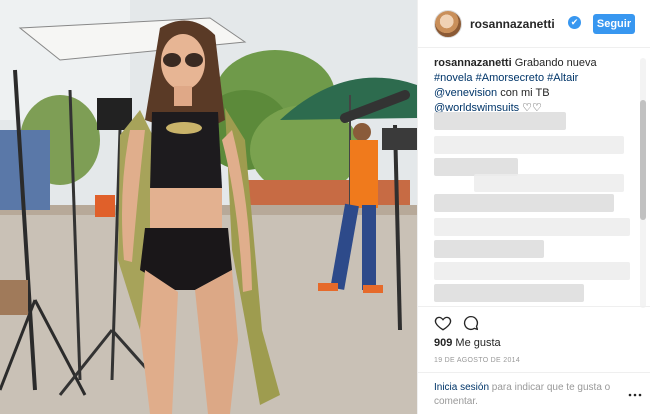 This screenshot has height=414, width=650. What do you see at coordinates (471, 323) in the screenshot?
I see `comment-icon` at bounding box center [471, 323].